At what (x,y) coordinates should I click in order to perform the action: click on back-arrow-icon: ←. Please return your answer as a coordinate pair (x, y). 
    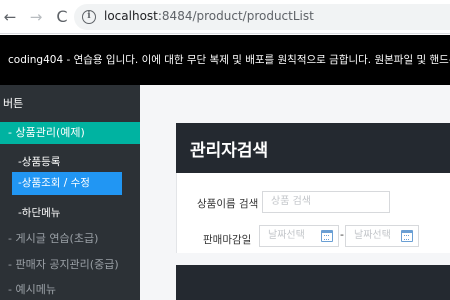
    Looking at the image, I should click on (10, 17).